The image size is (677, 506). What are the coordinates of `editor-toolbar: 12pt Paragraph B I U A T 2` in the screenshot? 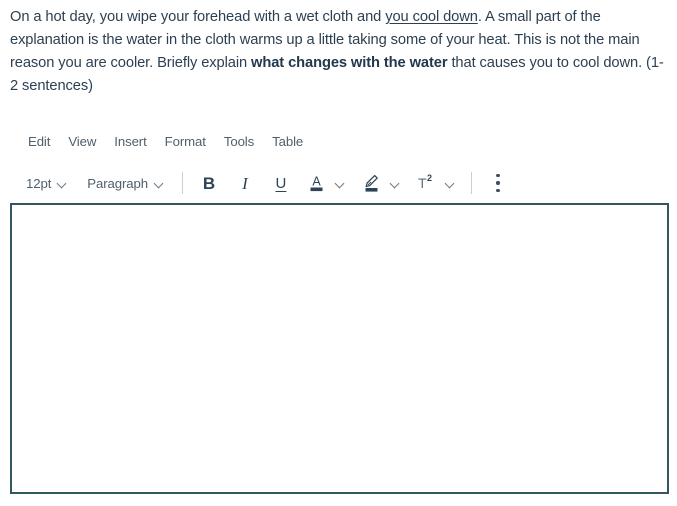 It's located at (340, 183).